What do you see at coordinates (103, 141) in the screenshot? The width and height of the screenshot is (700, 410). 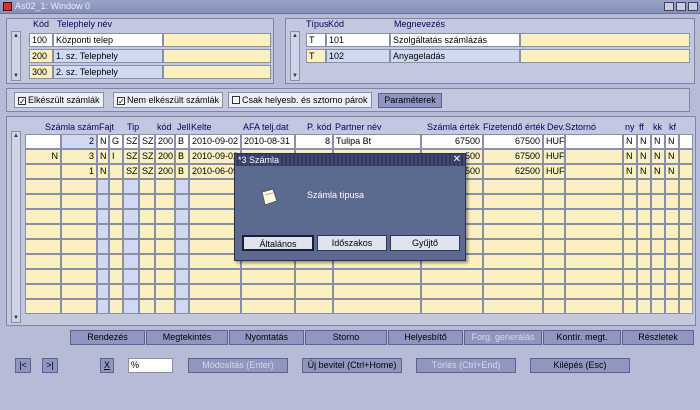 I see `grid-cell-fajt: N` at bounding box center [103, 141].